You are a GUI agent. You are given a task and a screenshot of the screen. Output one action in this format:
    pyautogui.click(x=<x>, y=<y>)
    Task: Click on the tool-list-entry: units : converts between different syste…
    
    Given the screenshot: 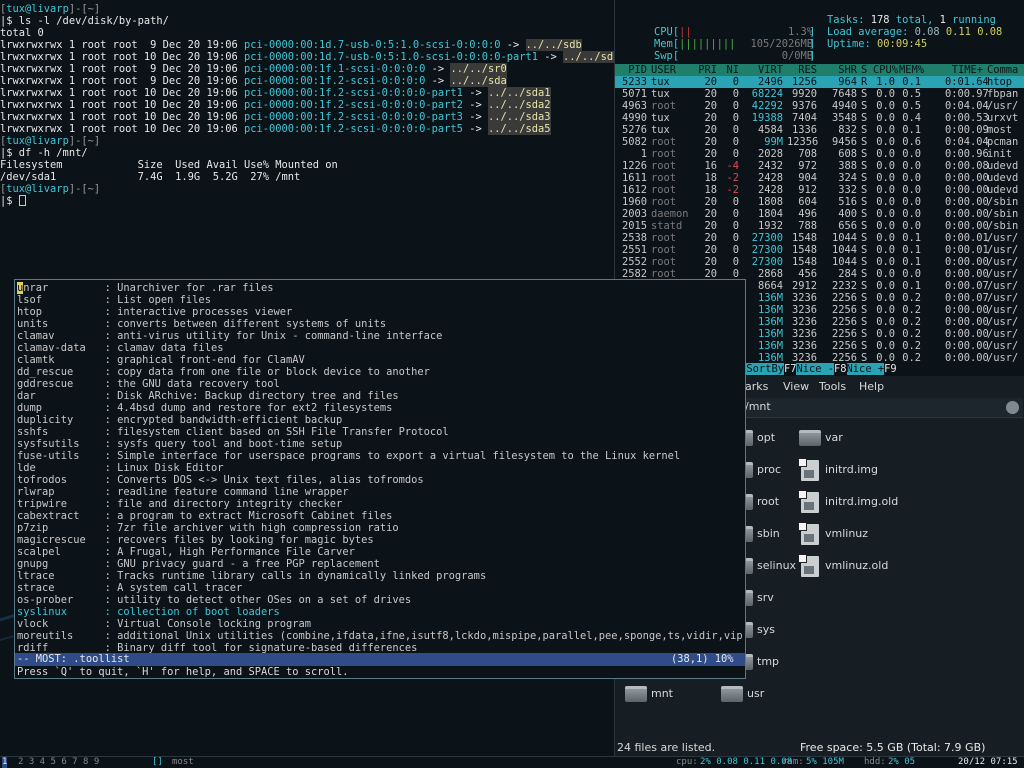 What is the action you would take?
    pyautogui.click(x=380, y=324)
    